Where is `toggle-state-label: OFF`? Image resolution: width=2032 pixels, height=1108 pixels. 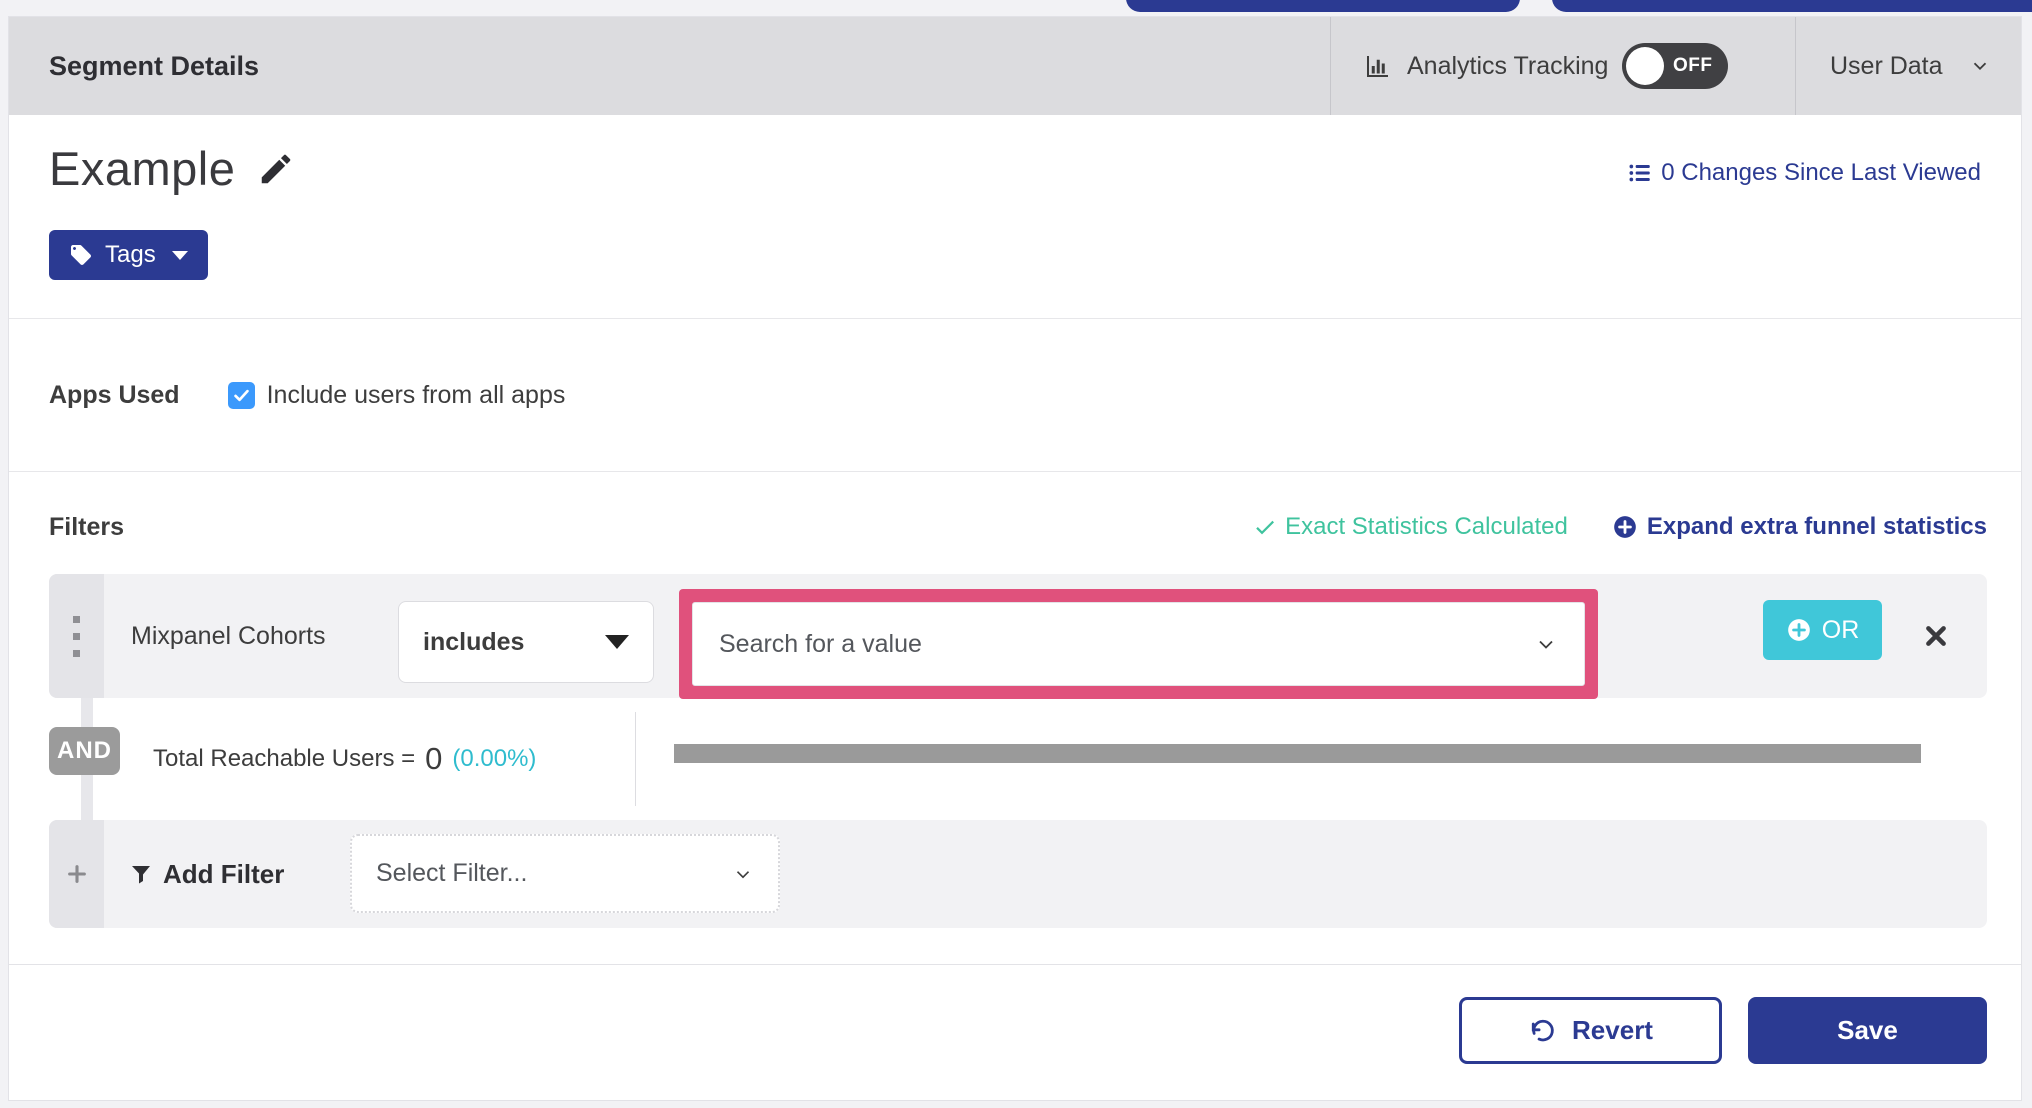
toggle-state-label: OFF is located at coordinates (1692, 65).